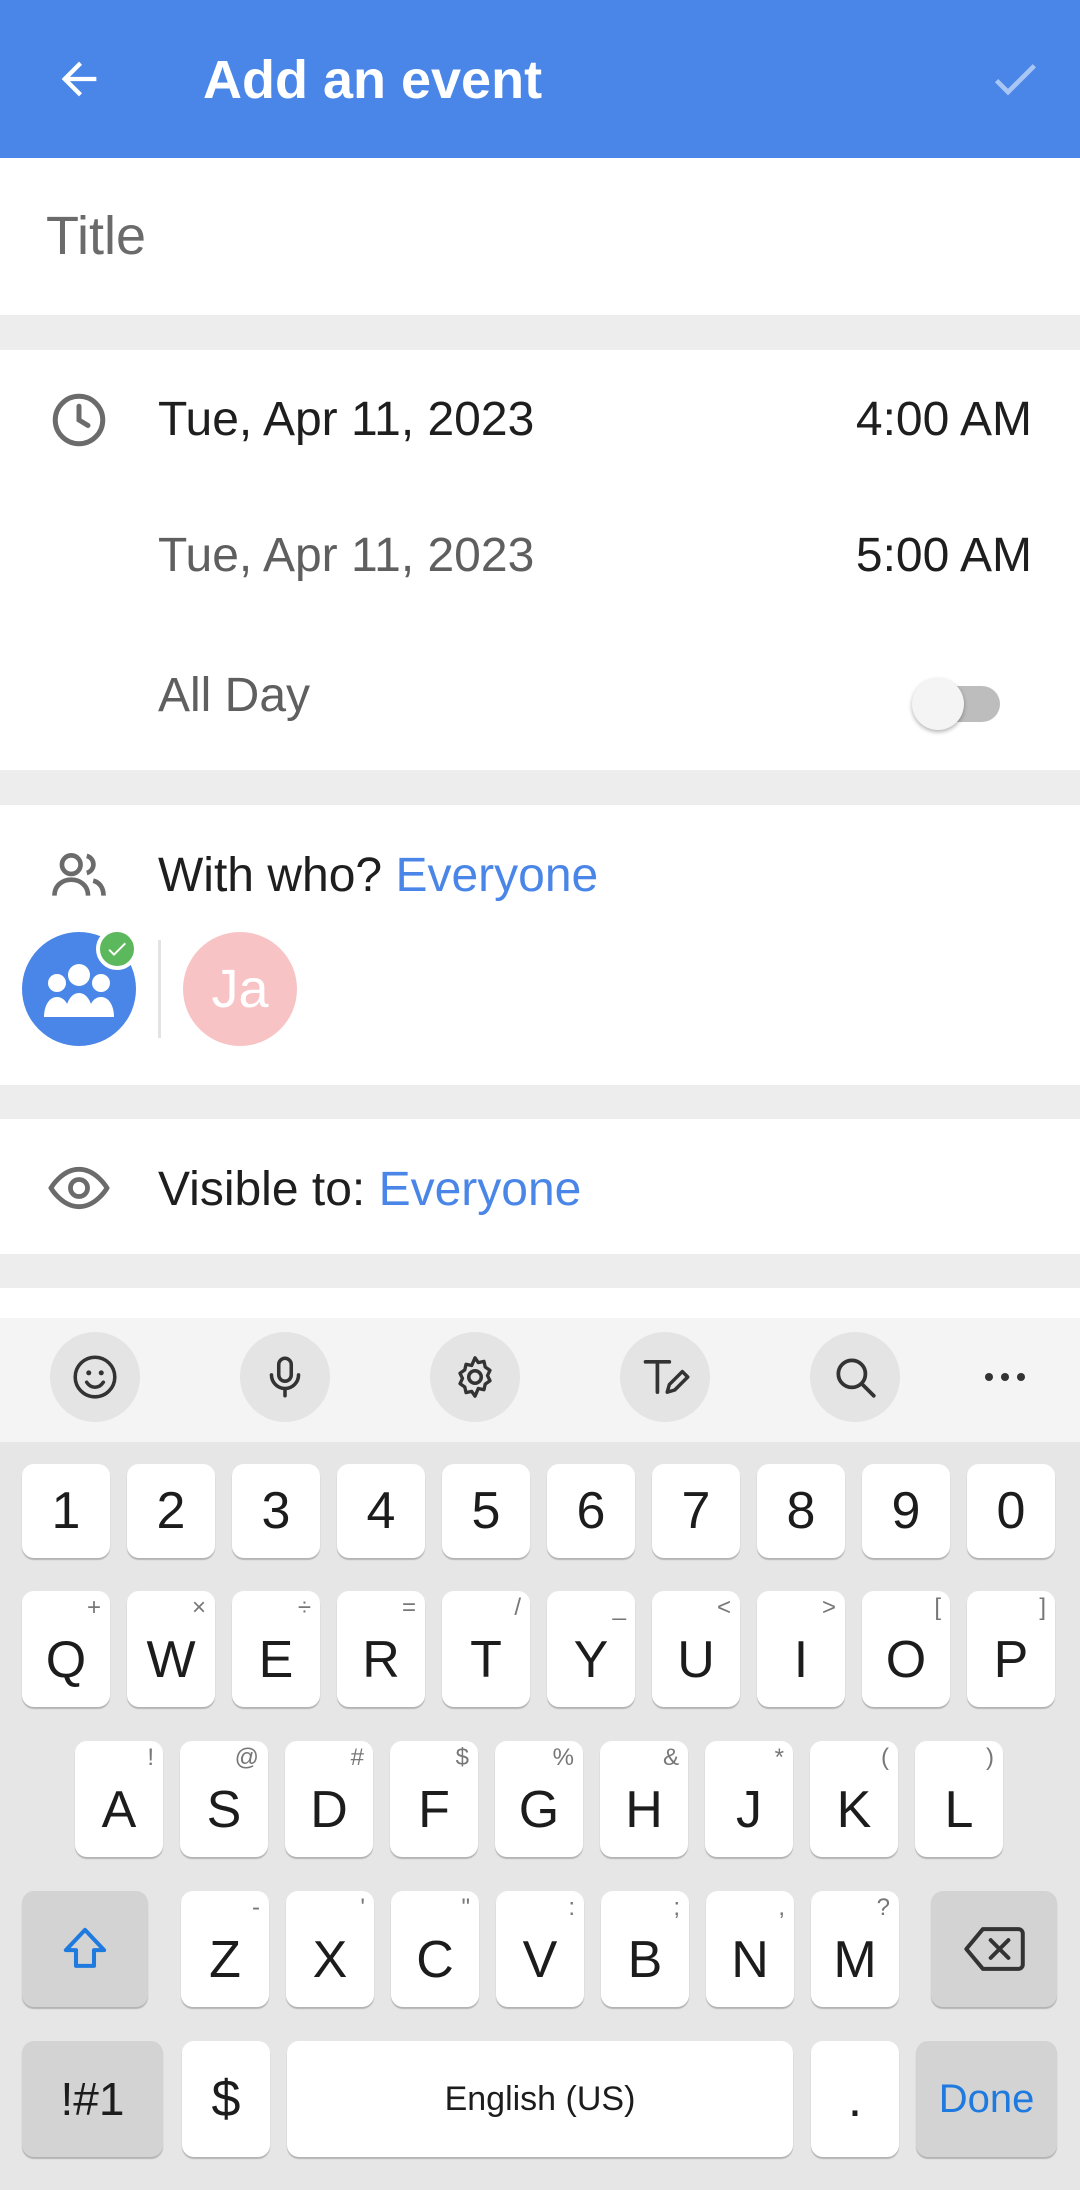  I want to click on key-e: ÷ E, so click(276, 1649).